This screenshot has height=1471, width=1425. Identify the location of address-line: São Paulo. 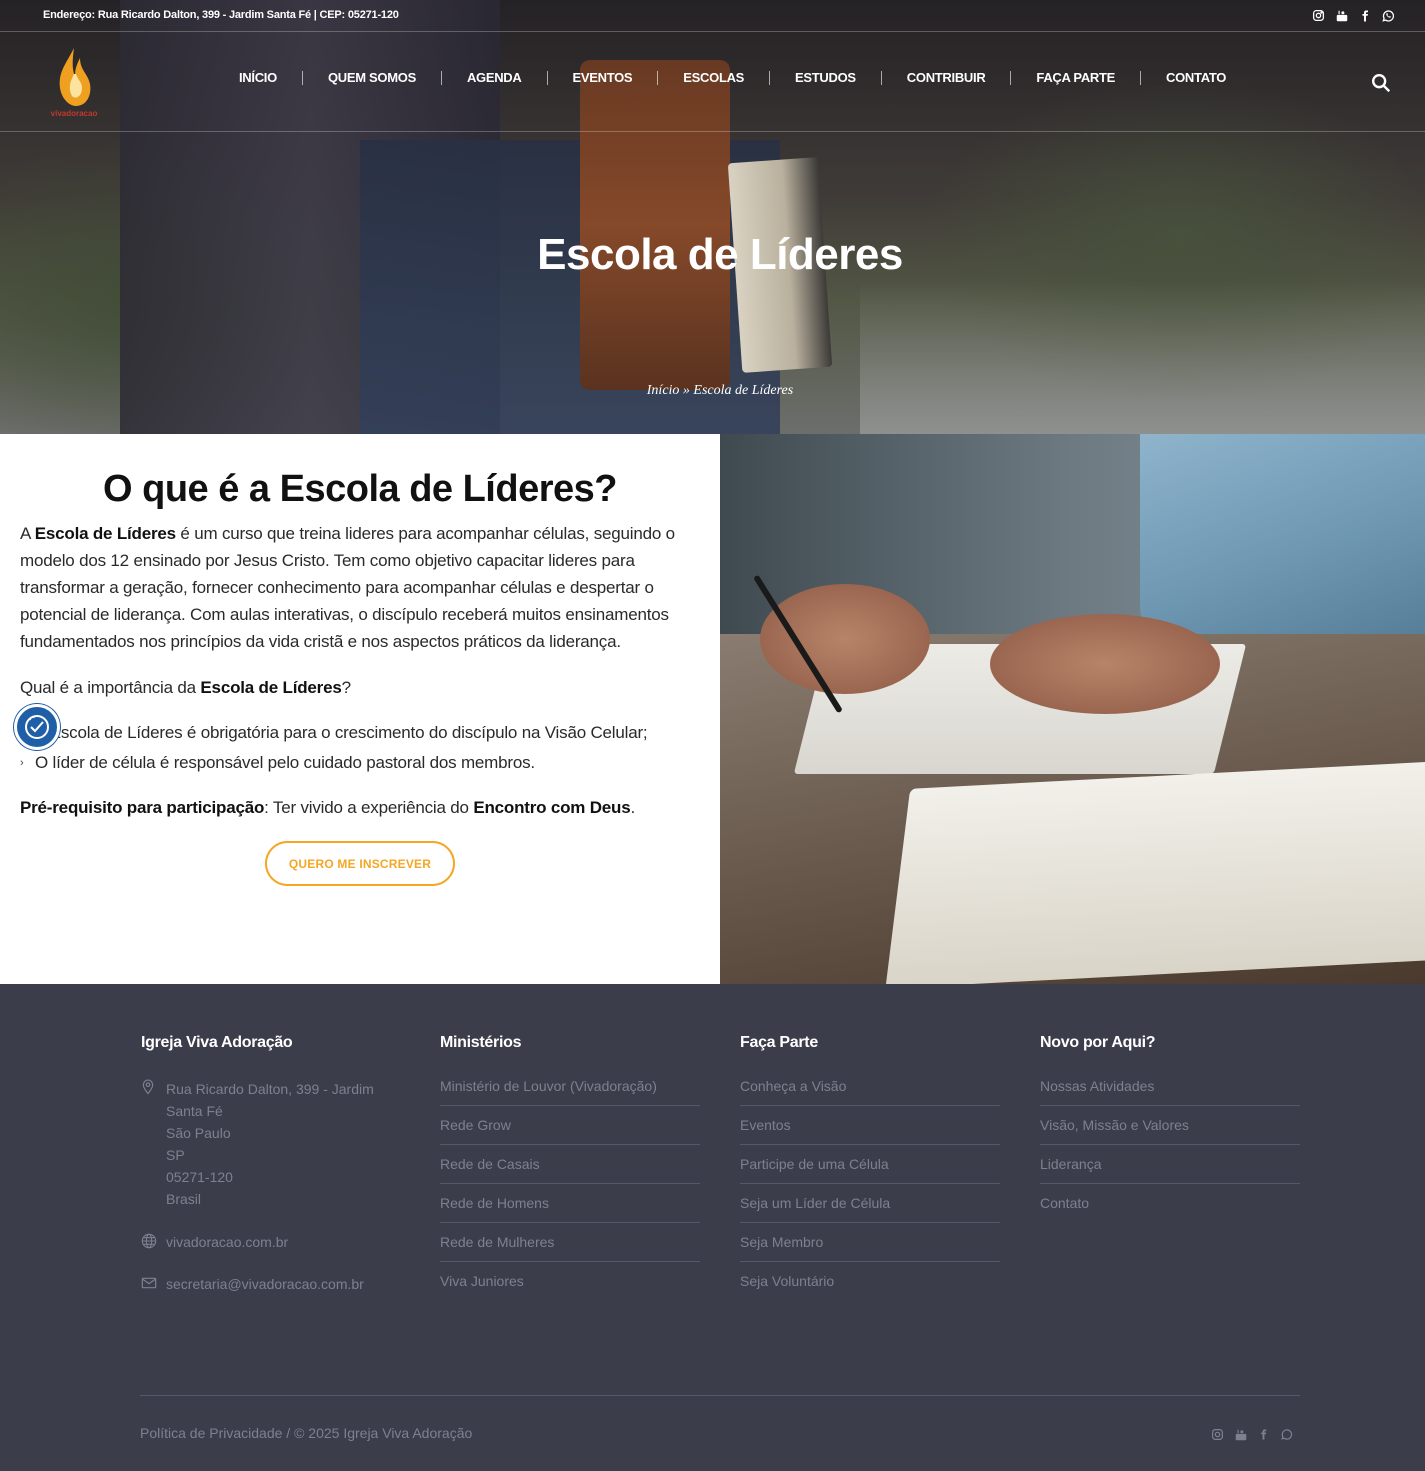
(198, 1133).